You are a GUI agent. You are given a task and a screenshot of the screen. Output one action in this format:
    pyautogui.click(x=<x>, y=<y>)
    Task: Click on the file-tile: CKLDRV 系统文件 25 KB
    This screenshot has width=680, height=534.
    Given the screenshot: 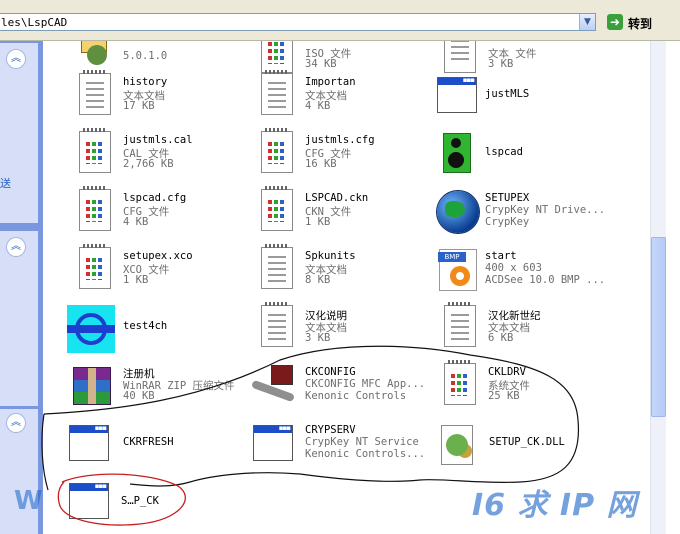 What is the action you would take?
    pyautogui.click(x=528, y=388)
    